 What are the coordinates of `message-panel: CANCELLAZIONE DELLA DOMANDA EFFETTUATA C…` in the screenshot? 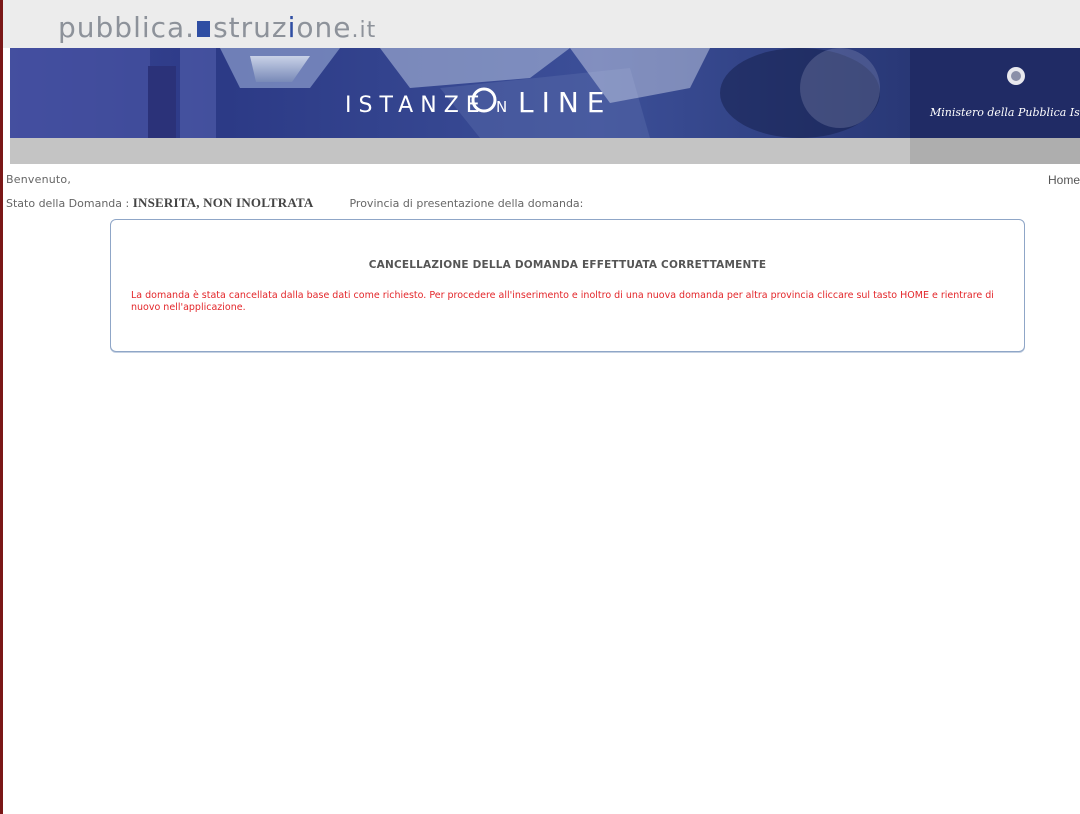 It's located at (567, 285).